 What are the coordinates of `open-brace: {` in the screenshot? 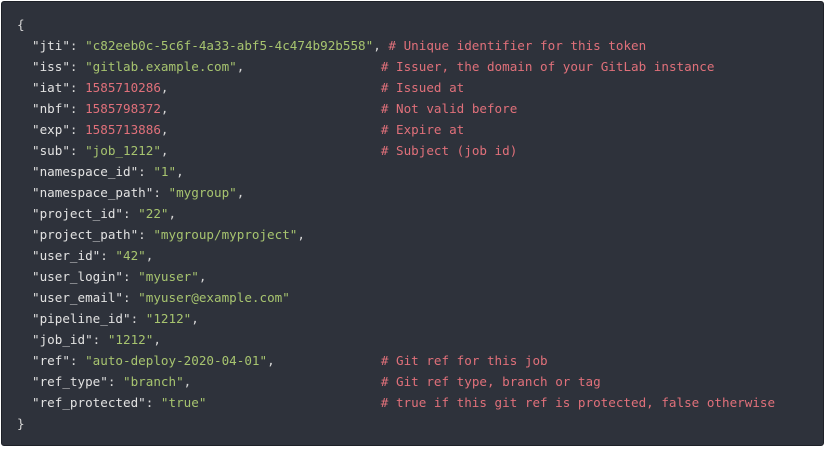 It's located at (21, 24).